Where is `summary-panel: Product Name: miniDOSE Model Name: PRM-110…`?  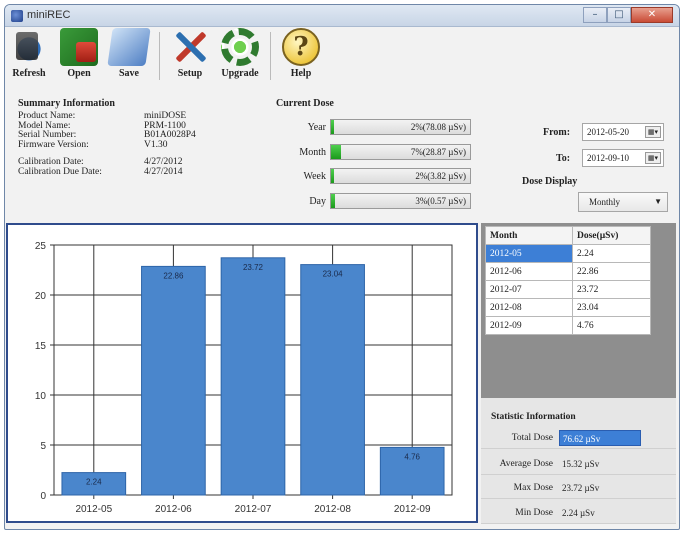
summary-panel: Product Name: miniDOSE Model Name: PRM-110… is located at coordinates (138, 144).